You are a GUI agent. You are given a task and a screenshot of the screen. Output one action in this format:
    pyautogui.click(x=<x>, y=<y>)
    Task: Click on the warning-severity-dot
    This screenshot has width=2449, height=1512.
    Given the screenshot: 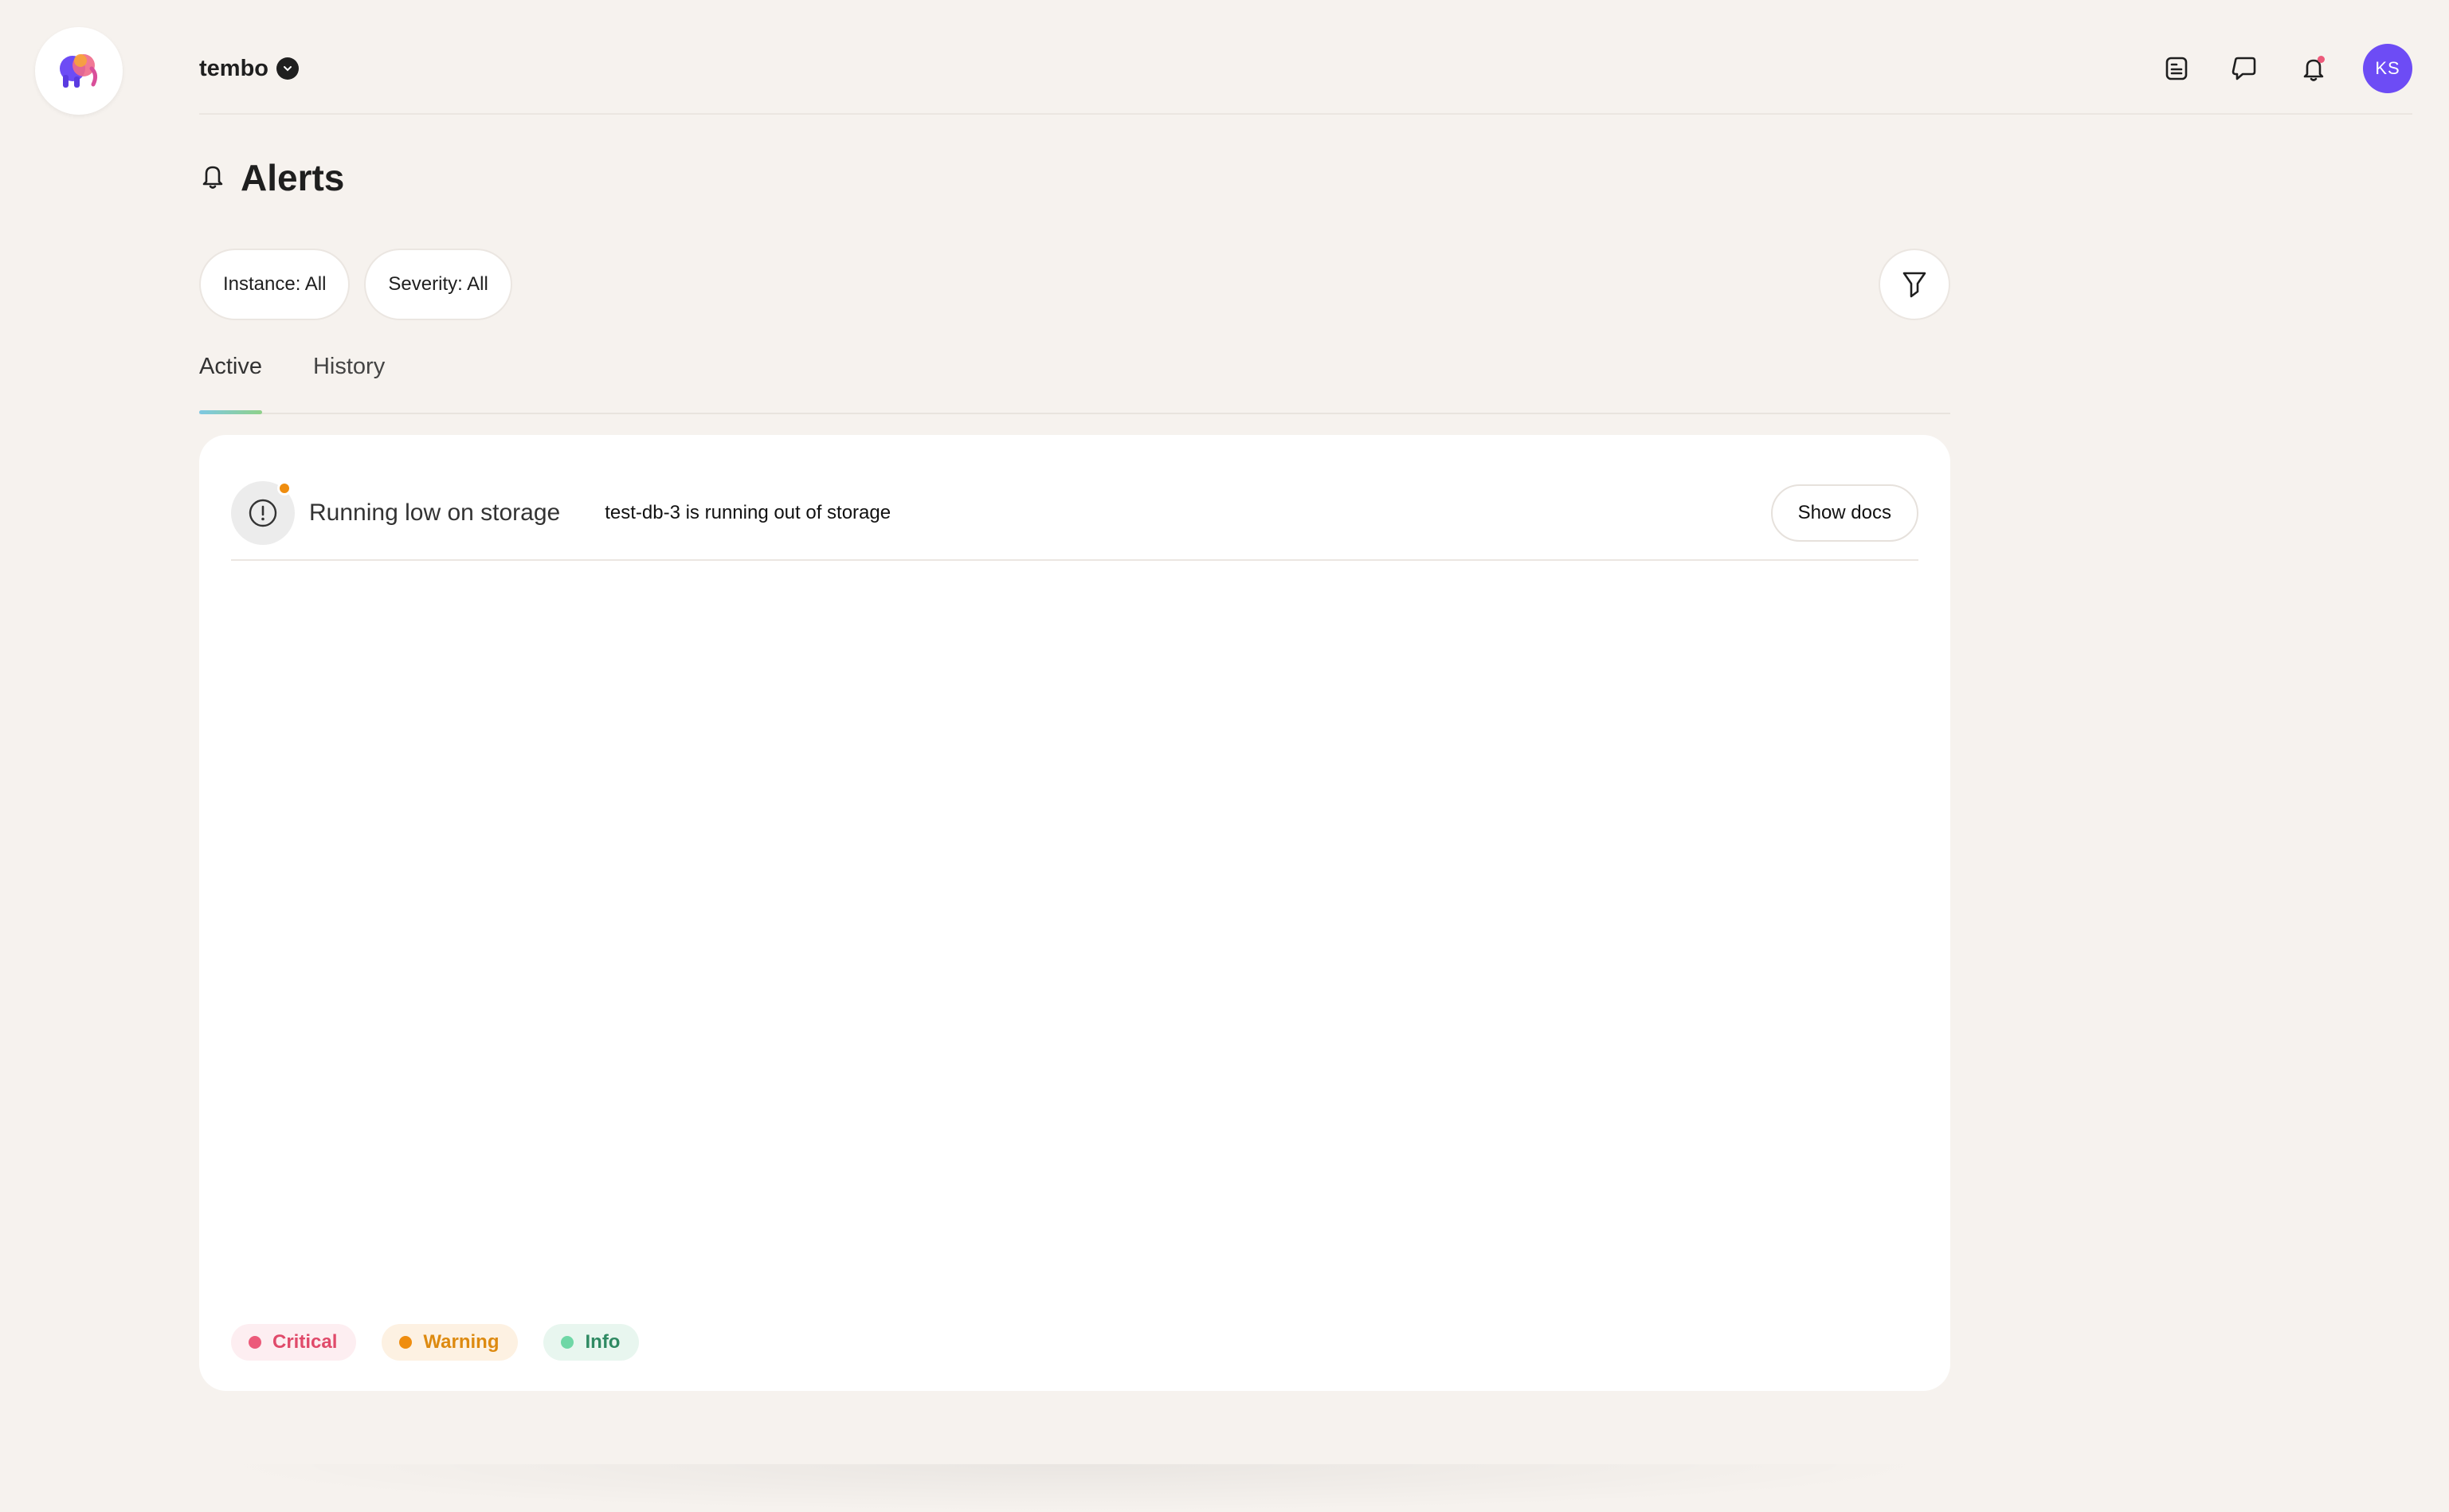 What is the action you would take?
    pyautogui.click(x=284, y=489)
    